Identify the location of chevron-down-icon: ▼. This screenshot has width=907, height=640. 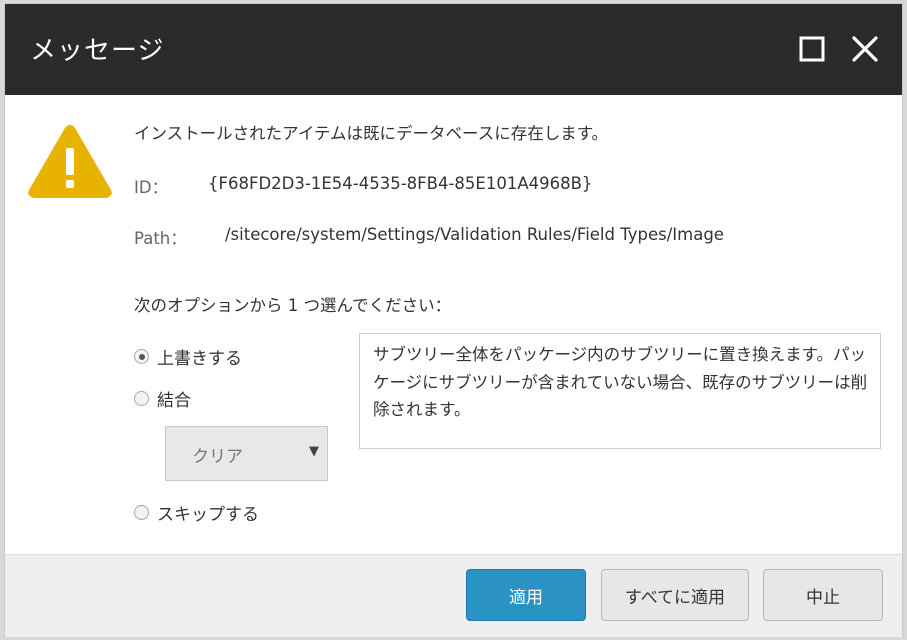
(314, 451).